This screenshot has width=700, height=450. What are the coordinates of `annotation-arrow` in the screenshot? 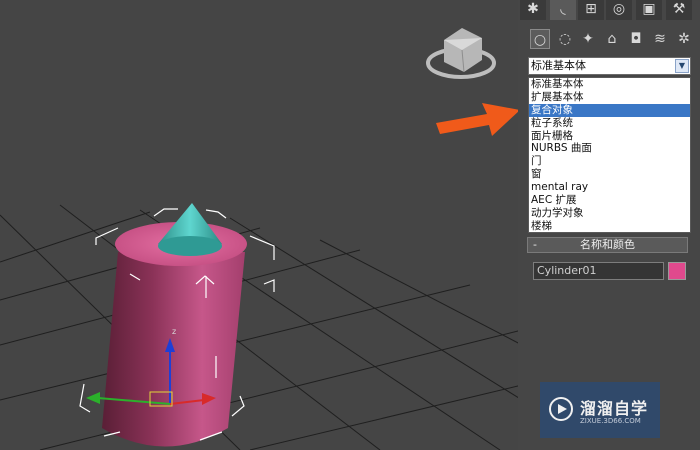 It's located at (478, 119).